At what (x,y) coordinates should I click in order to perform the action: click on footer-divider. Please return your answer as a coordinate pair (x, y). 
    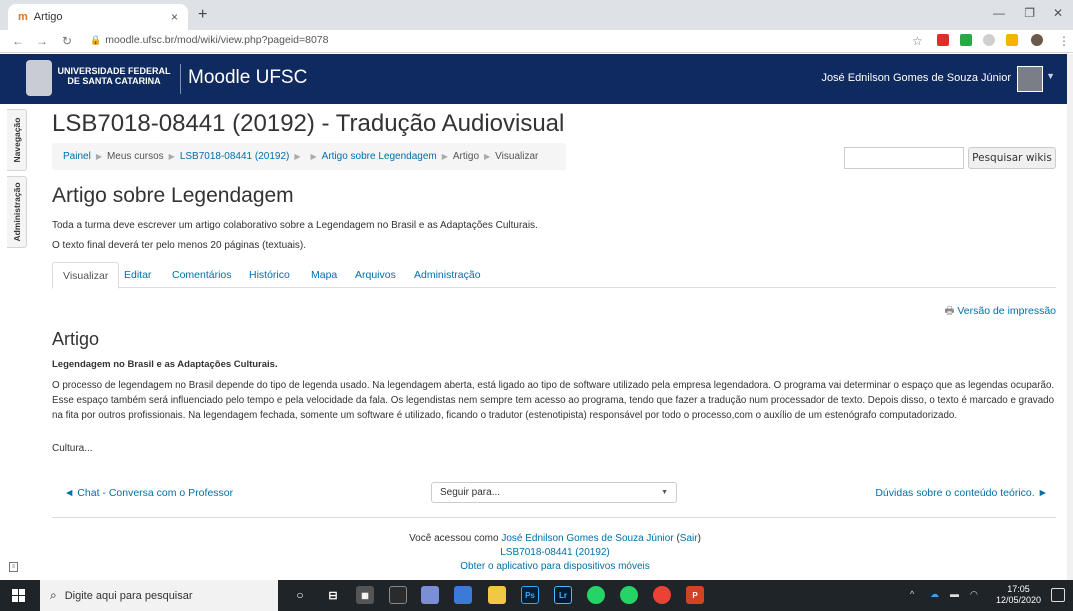
    Looking at the image, I should click on (554, 517).